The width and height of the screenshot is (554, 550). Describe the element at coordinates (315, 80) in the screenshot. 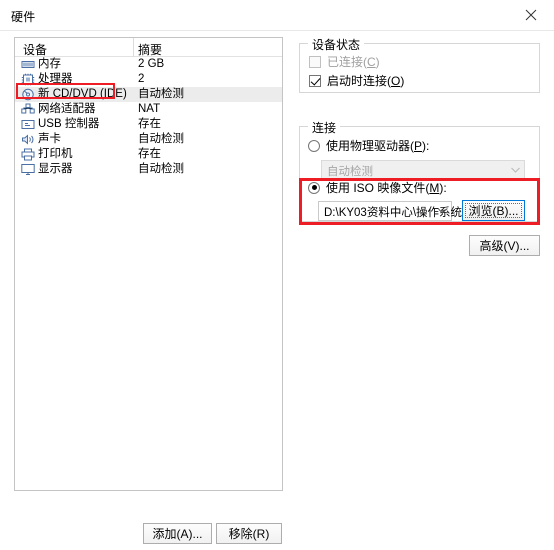

I see `checkbox-connect-at-power-on-box` at that location.